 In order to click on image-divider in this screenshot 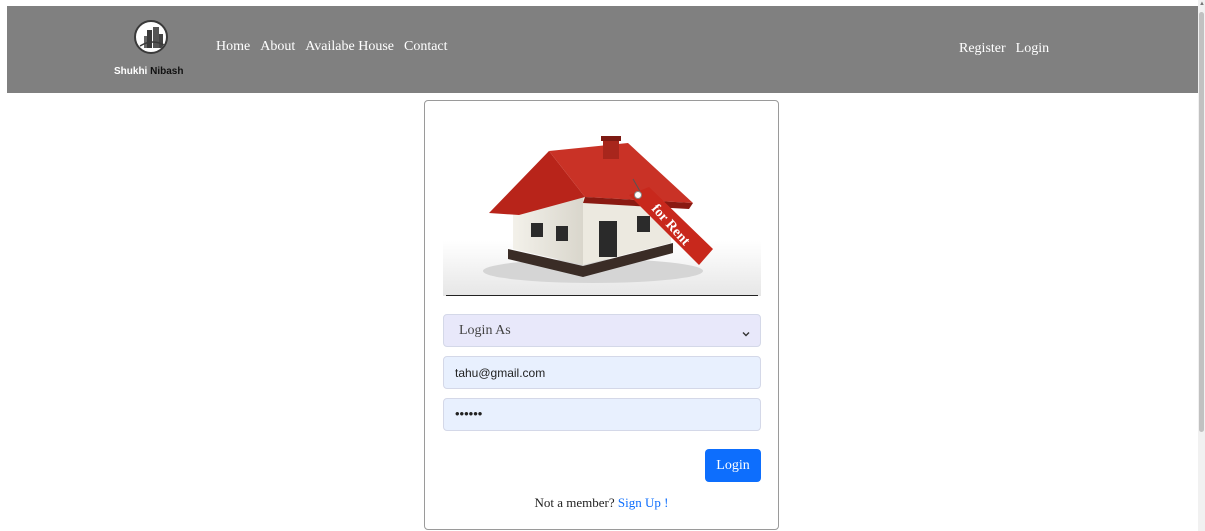, I will do `click(602, 295)`.